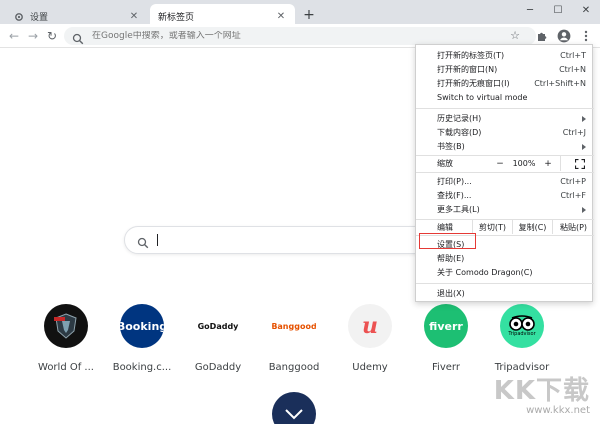 This screenshot has width=600, height=424. What do you see at coordinates (505, 83) in the screenshot?
I see `menu-item-incognito: 打开新的无痕窗口(I) Ctrl+Shift+N` at bounding box center [505, 83].